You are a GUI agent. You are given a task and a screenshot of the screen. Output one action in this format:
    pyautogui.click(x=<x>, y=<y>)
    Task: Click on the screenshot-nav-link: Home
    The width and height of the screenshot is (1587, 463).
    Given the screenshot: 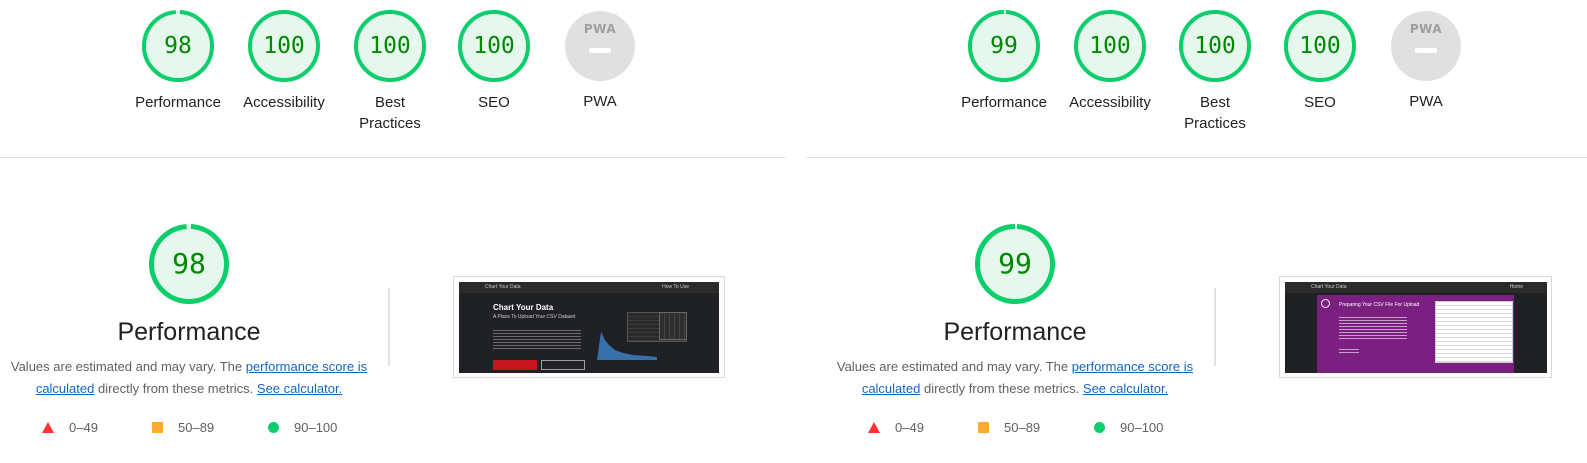 What is the action you would take?
    pyautogui.click(x=1516, y=287)
    